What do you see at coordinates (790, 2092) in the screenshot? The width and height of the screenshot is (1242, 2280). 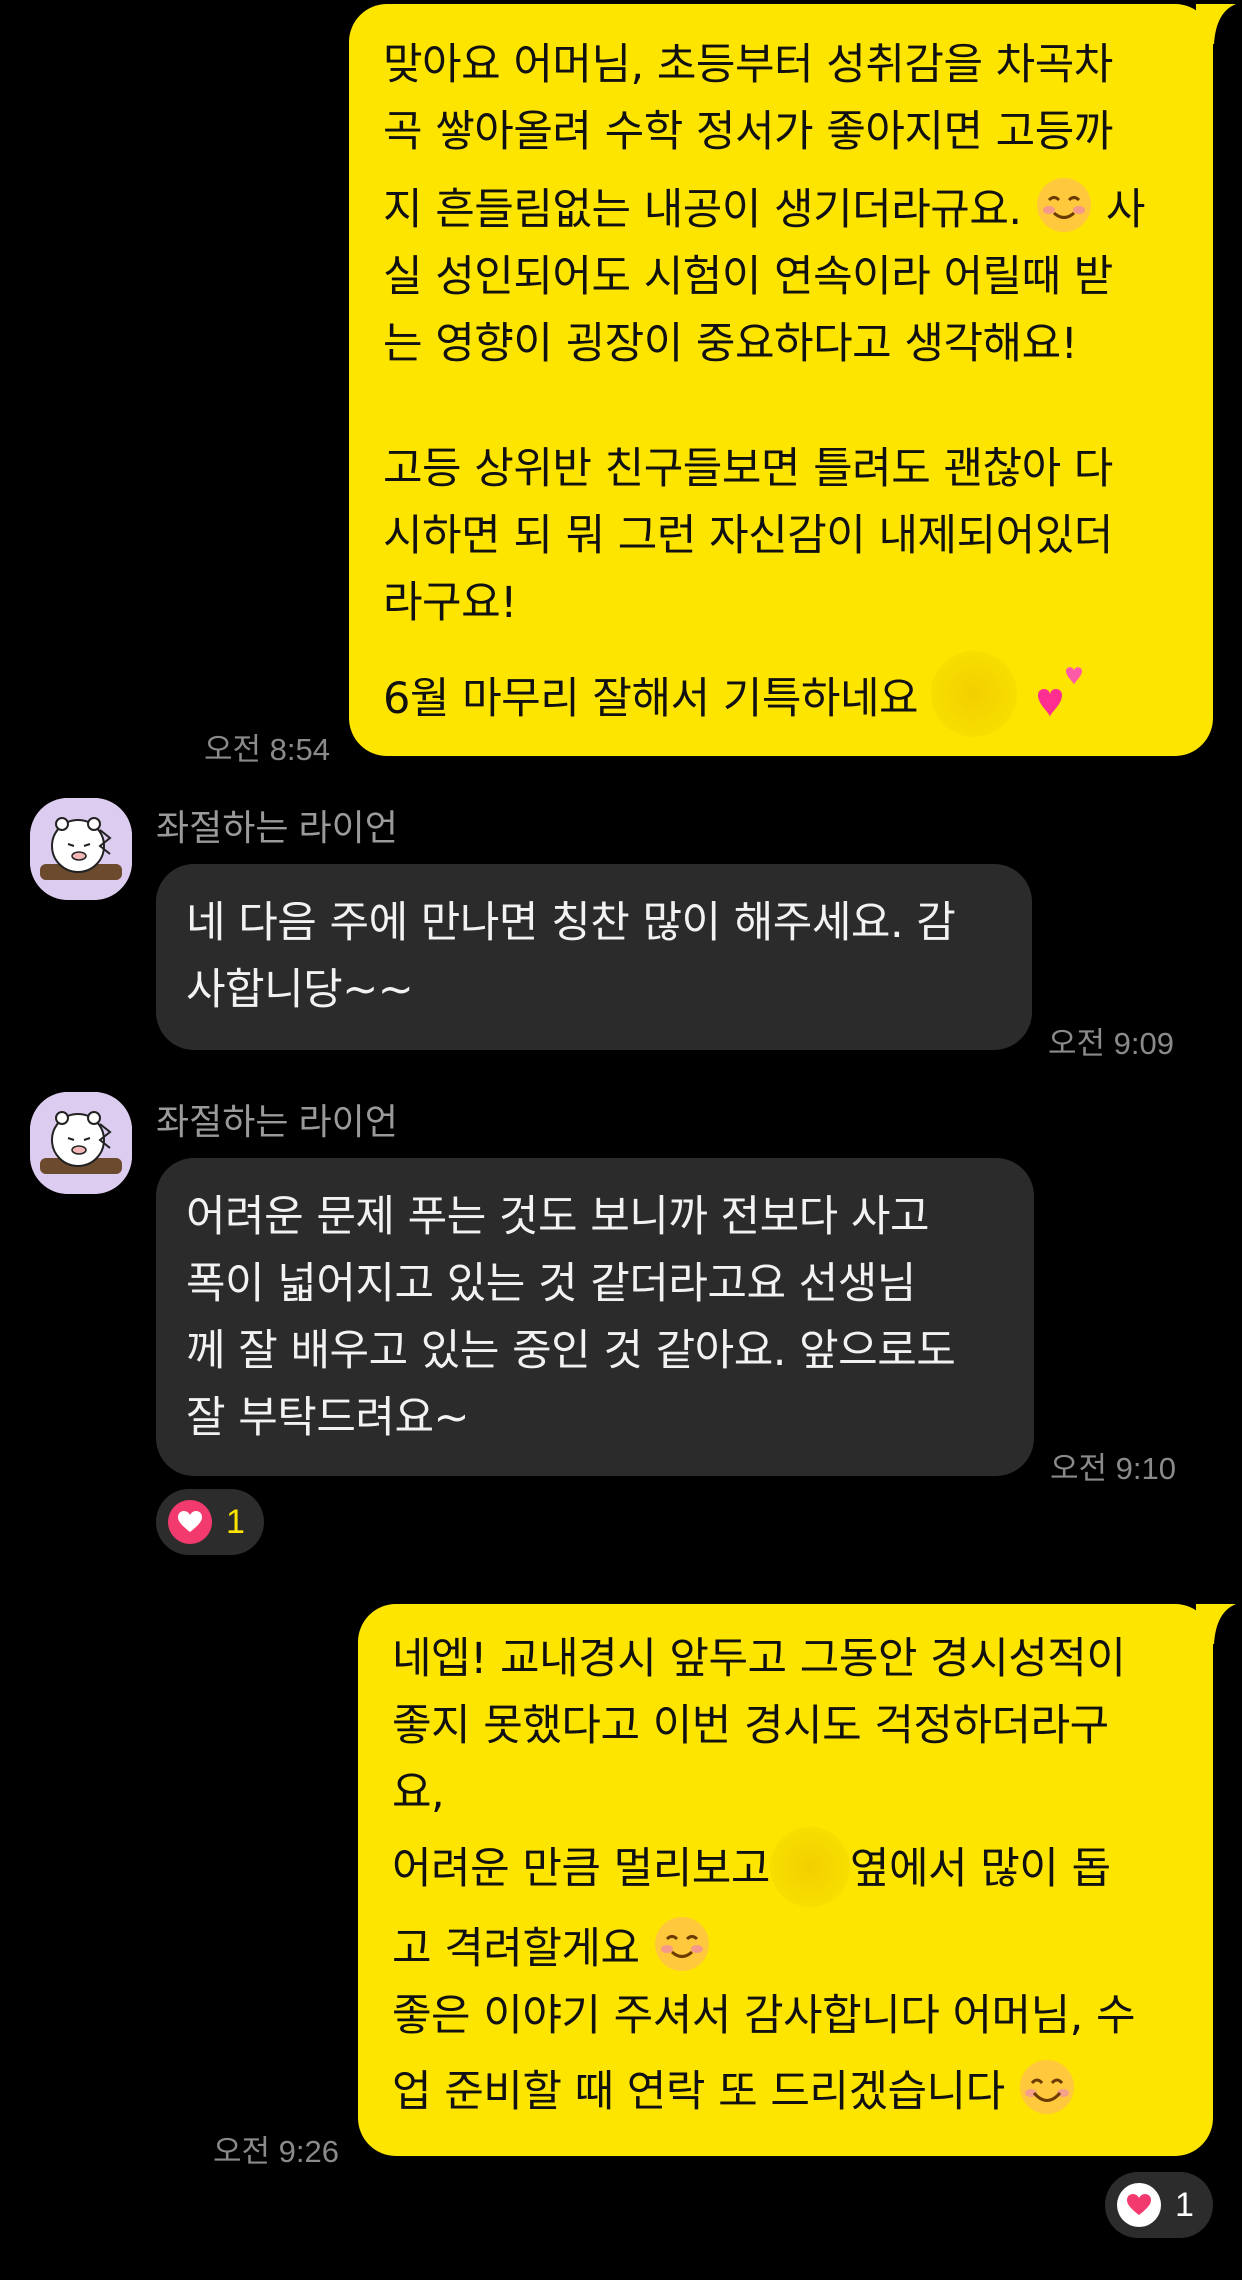 I see `message-text-line: 업 준비할 때 연락 또 드리겠습니다` at bounding box center [790, 2092].